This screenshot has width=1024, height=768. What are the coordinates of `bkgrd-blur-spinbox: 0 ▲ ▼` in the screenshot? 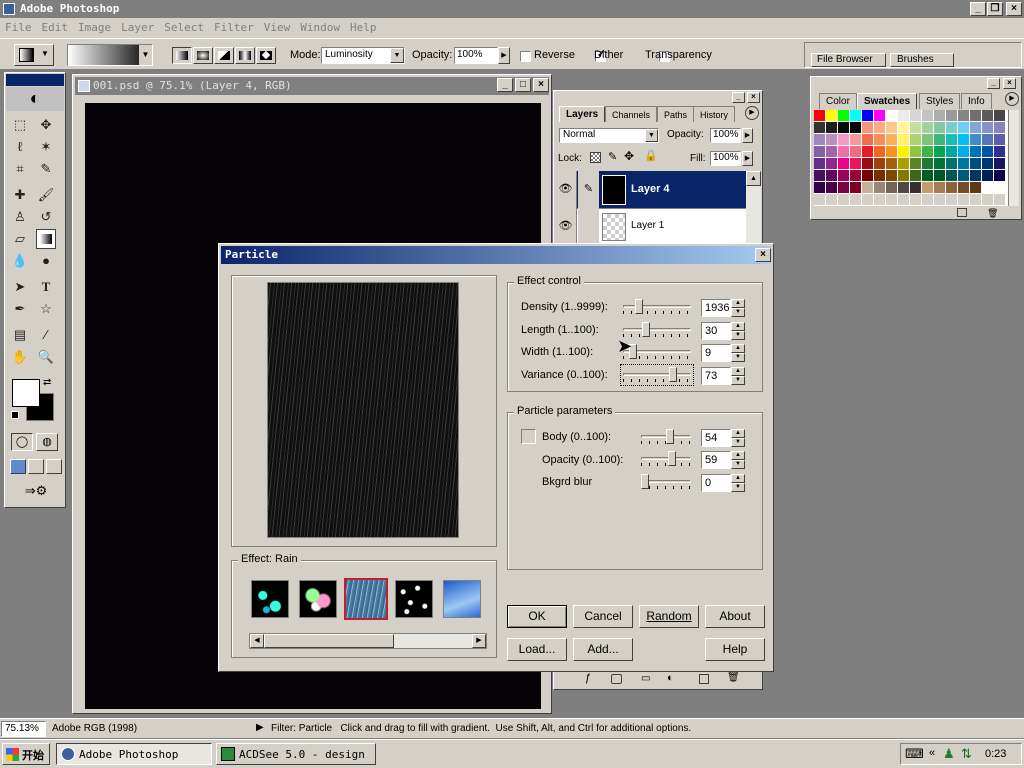 It's located at (723, 483).